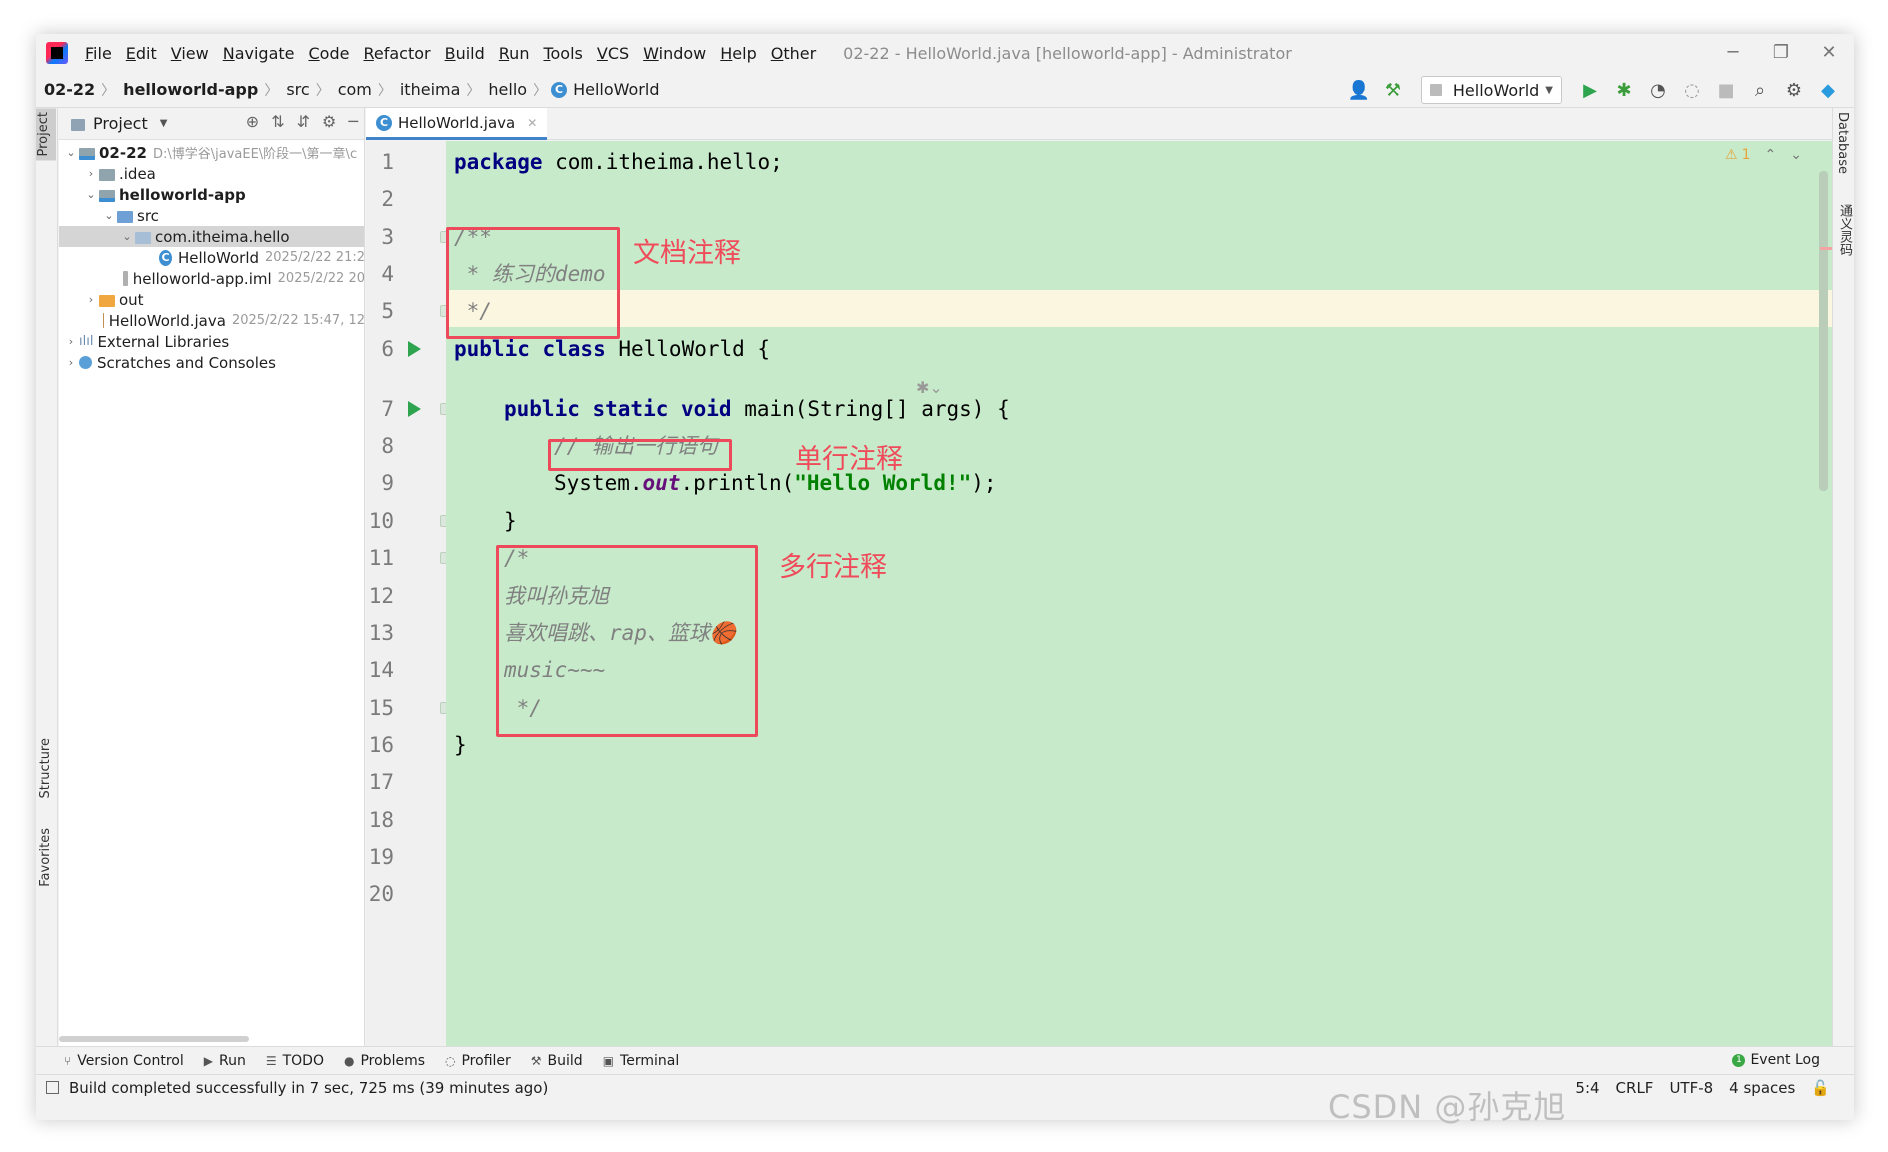 The image size is (1888, 1152). Describe the element at coordinates (1826, 248) in the screenshot. I see `error-stripe-marker` at that location.